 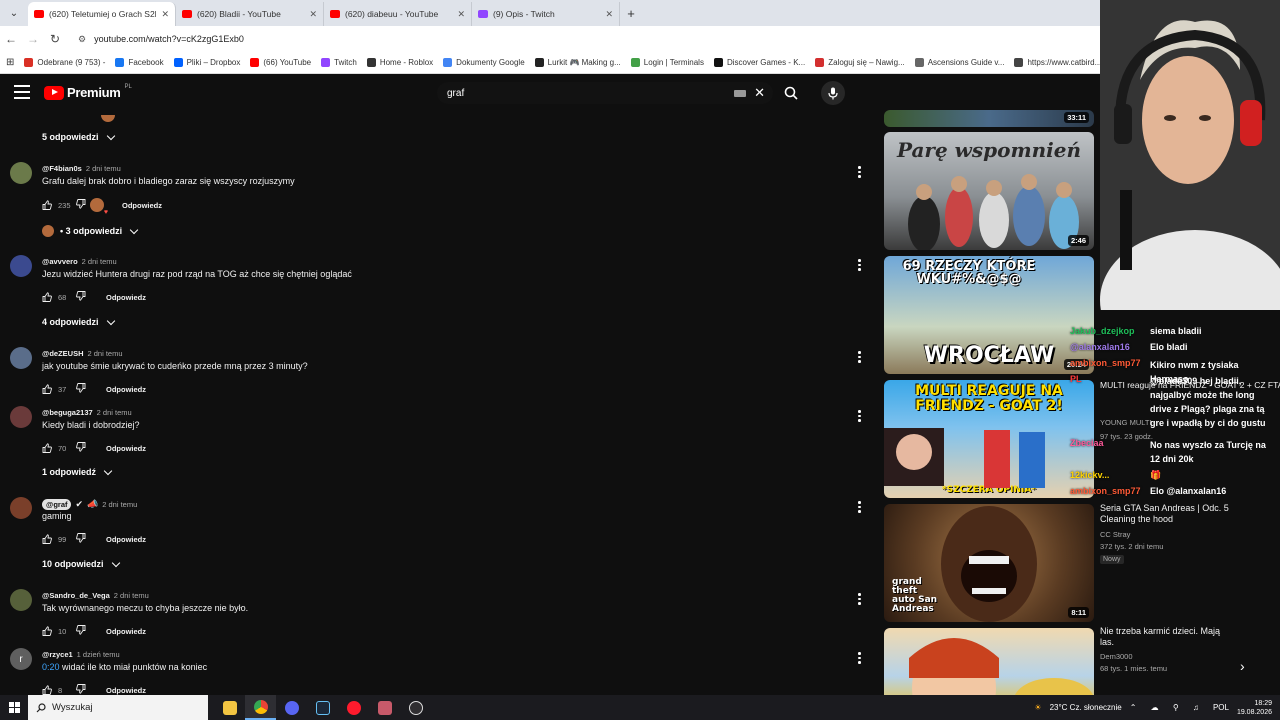 I want to click on tab-bladii: (620) Bladii - YouTube ✕, so click(x=250, y=14).